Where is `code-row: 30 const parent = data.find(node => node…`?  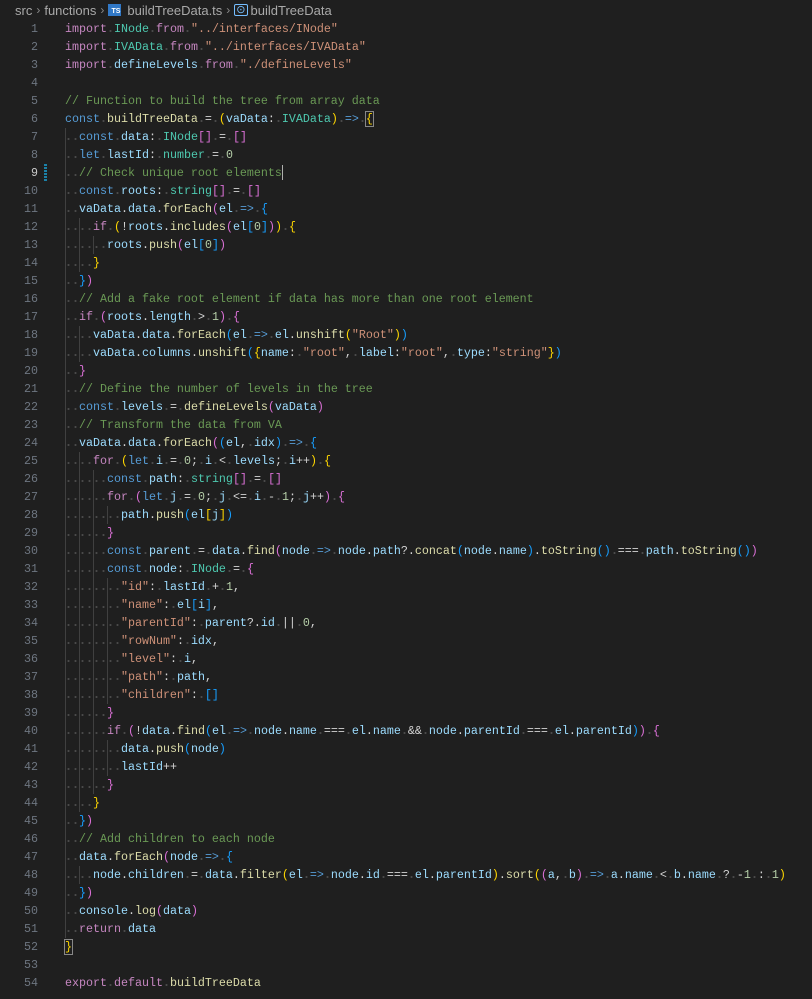 code-row: 30 const parent = data.find(node => node… is located at coordinates (406, 551).